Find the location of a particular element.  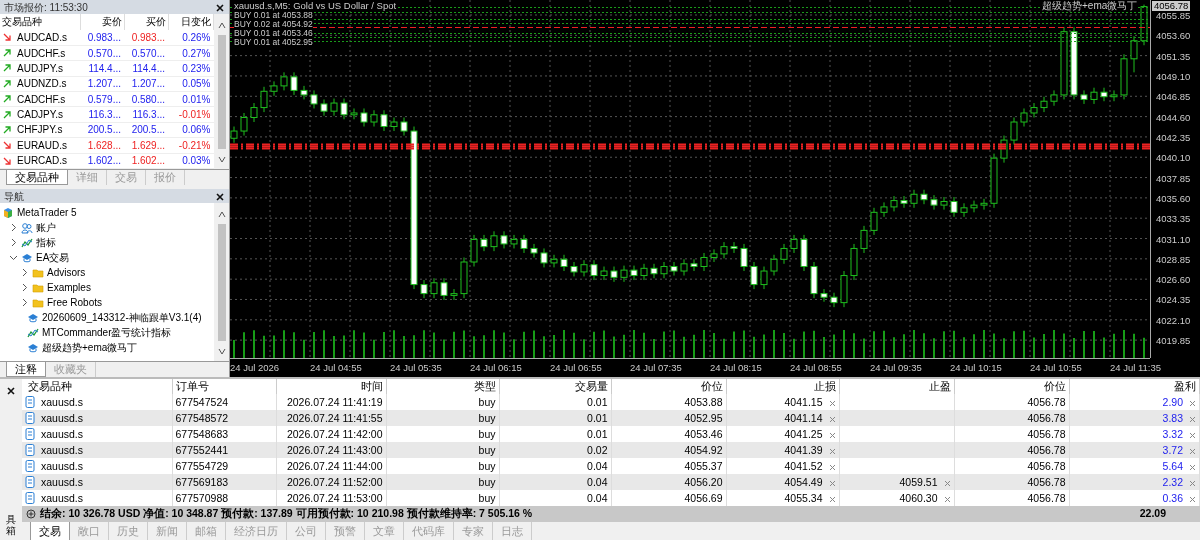

time-label: 24 Jul 10:15 is located at coordinates (976, 367).